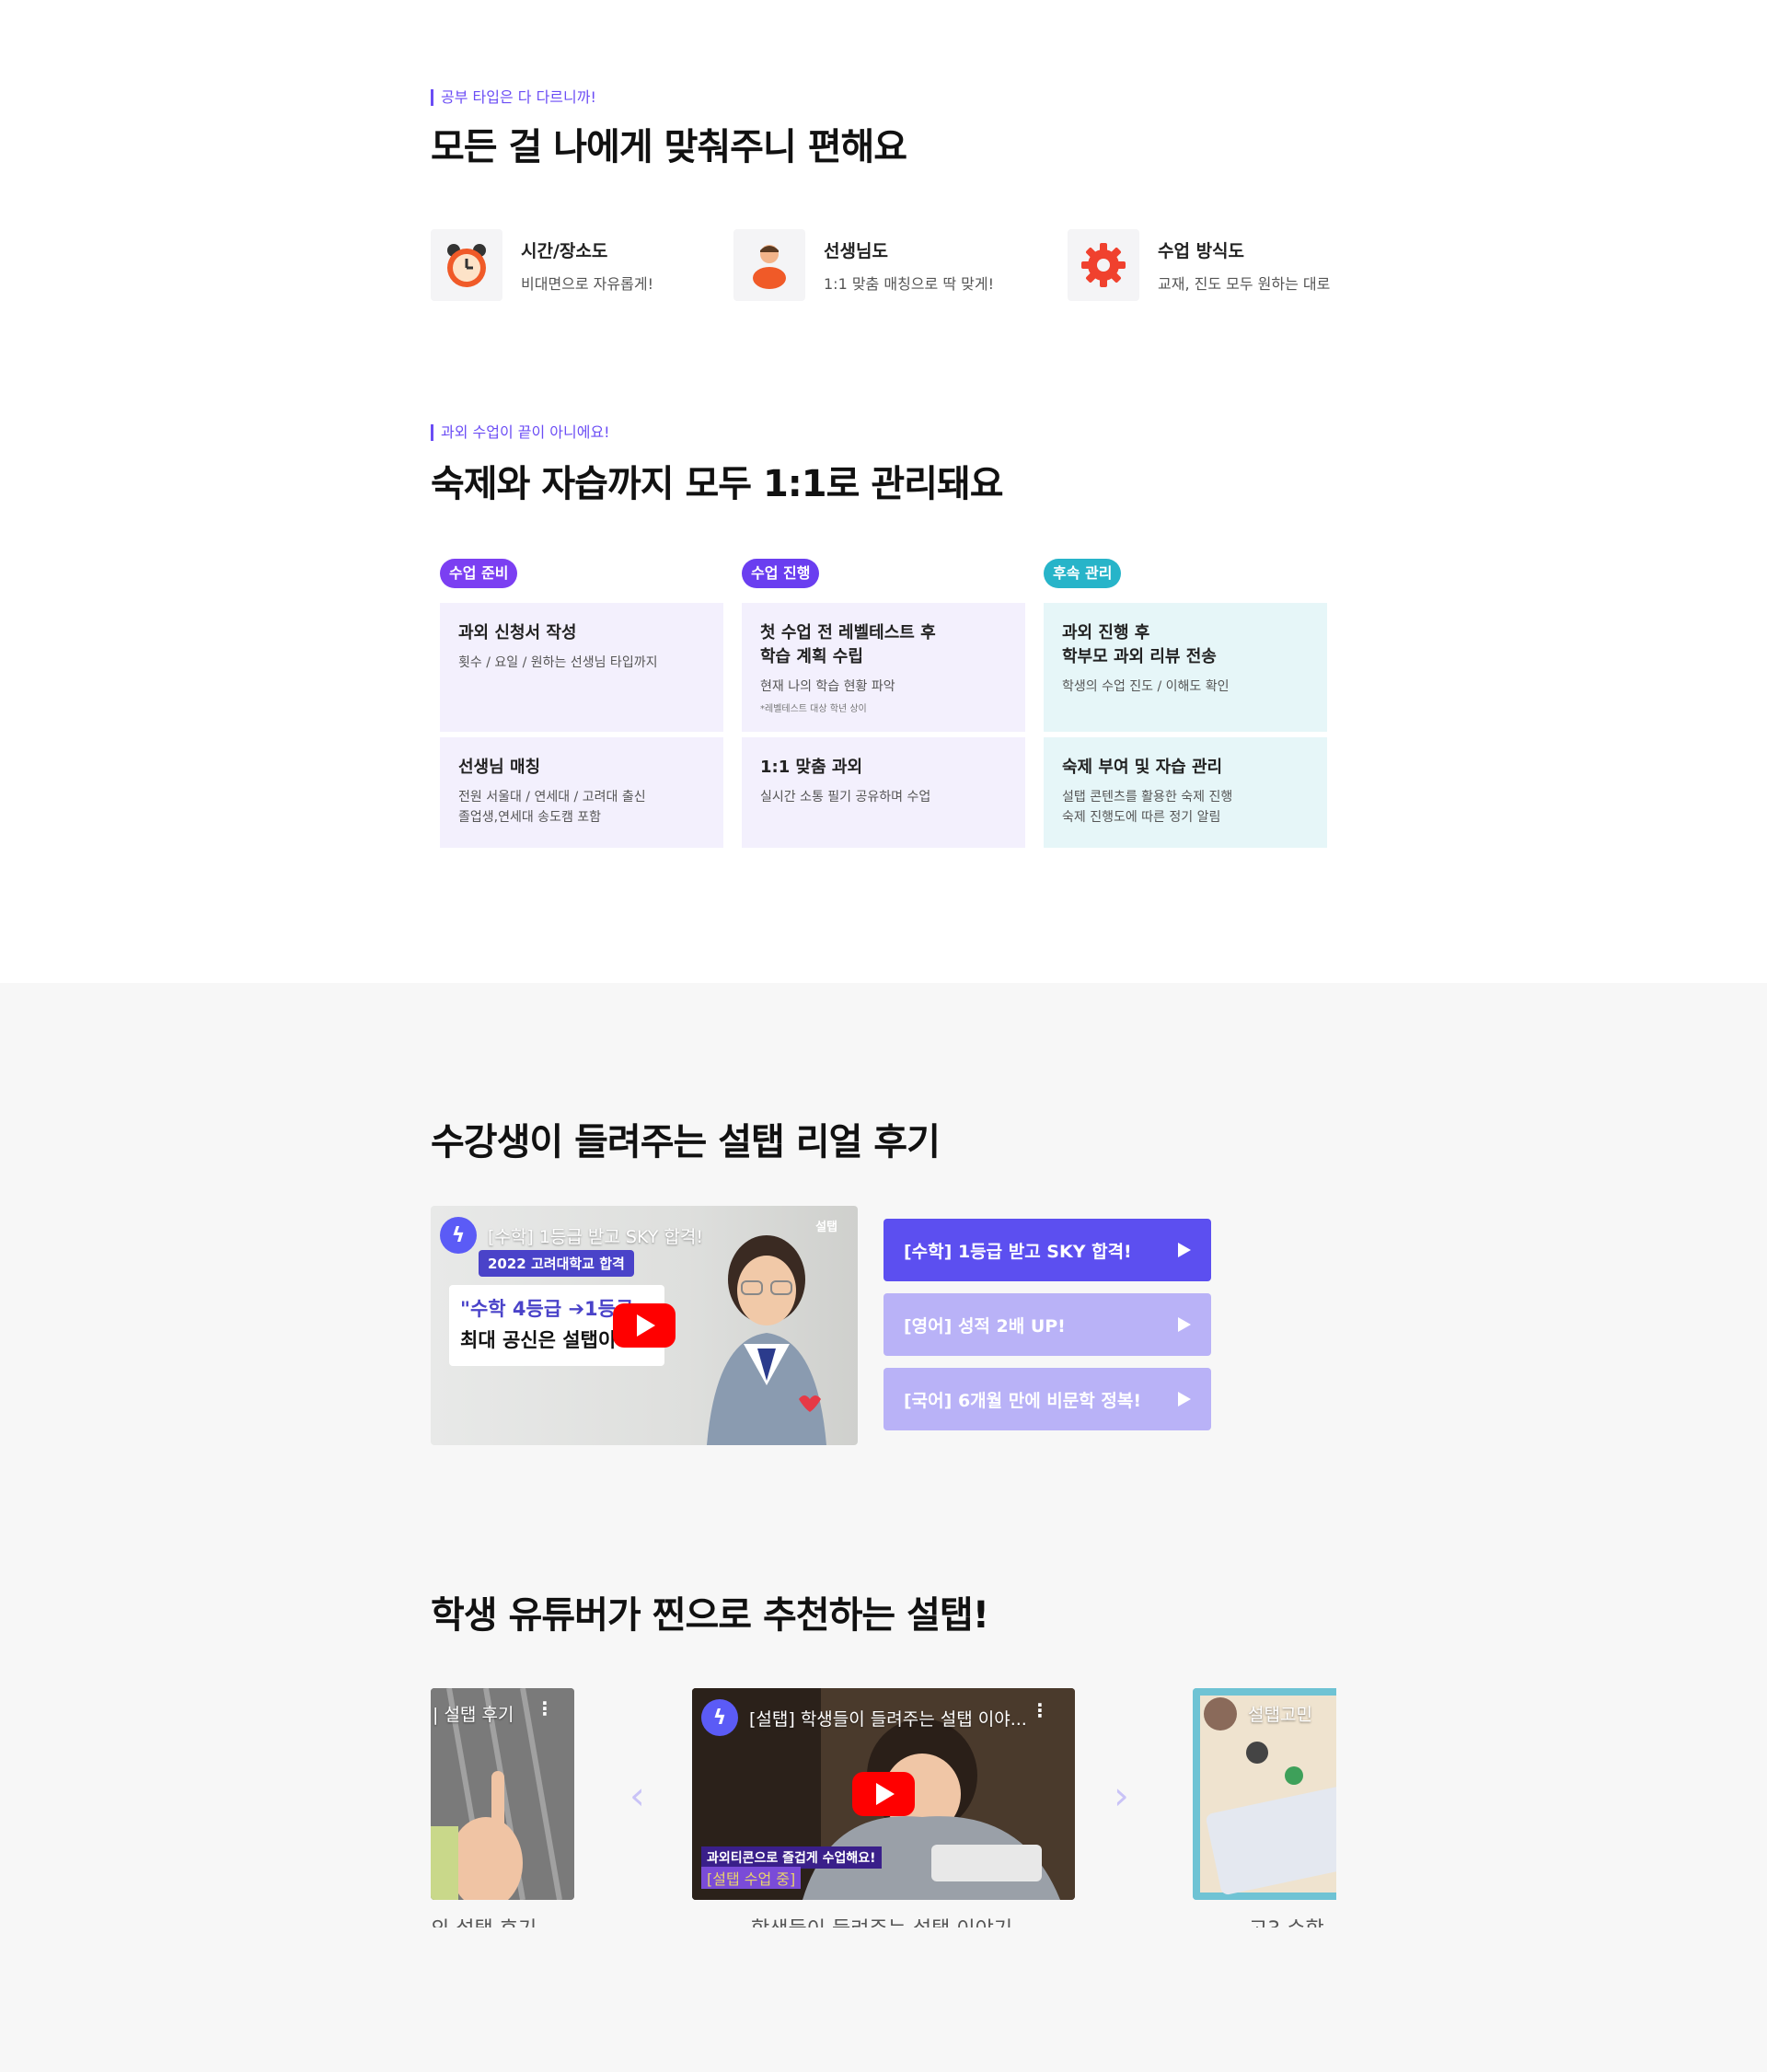 The height and width of the screenshot is (2072, 1767). I want to click on section-title: 숙제와 자습까지 모두 1:1로 관리돼요, so click(717, 484).